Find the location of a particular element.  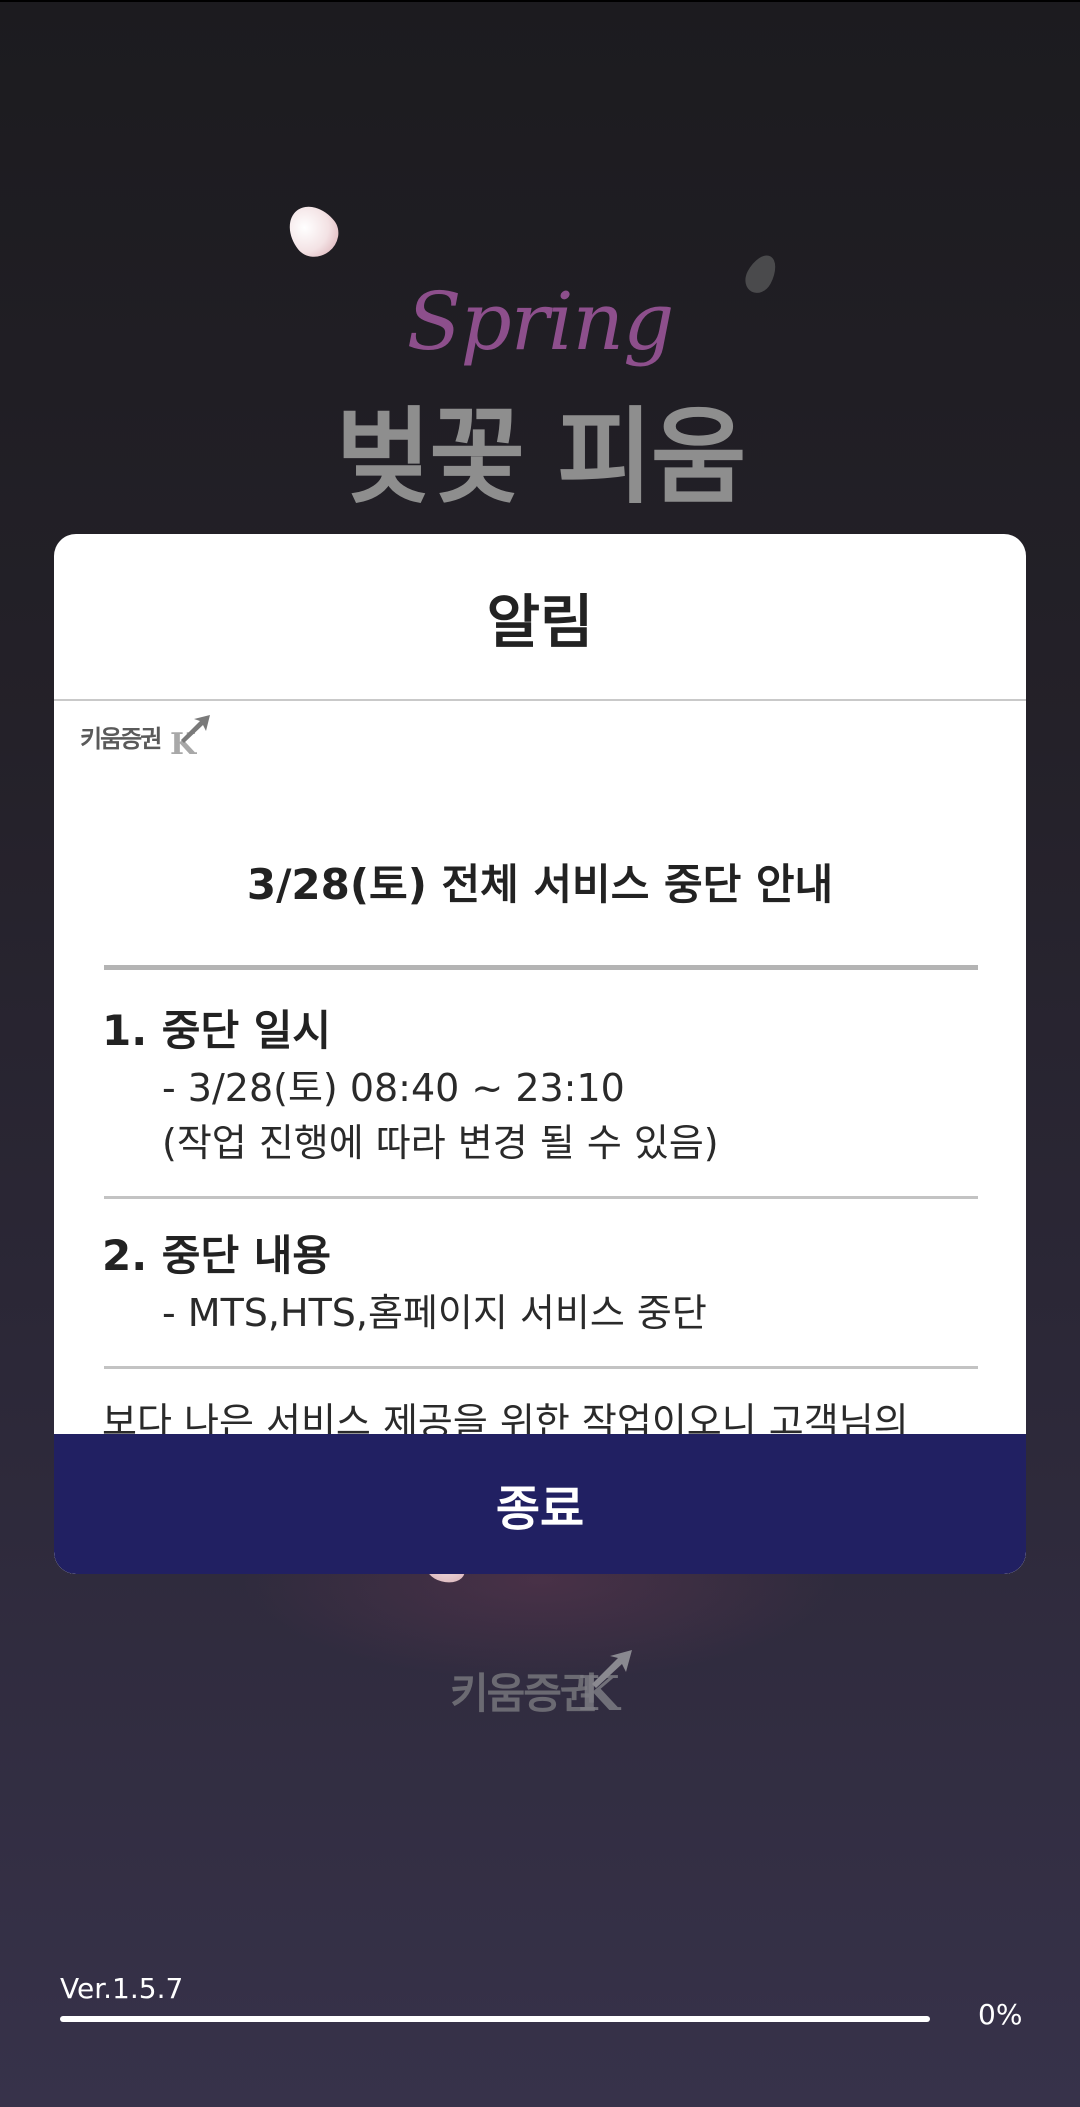

section-line: (작업 진행에 따라 변경 될 수 있음) is located at coordinates (440, 1143).